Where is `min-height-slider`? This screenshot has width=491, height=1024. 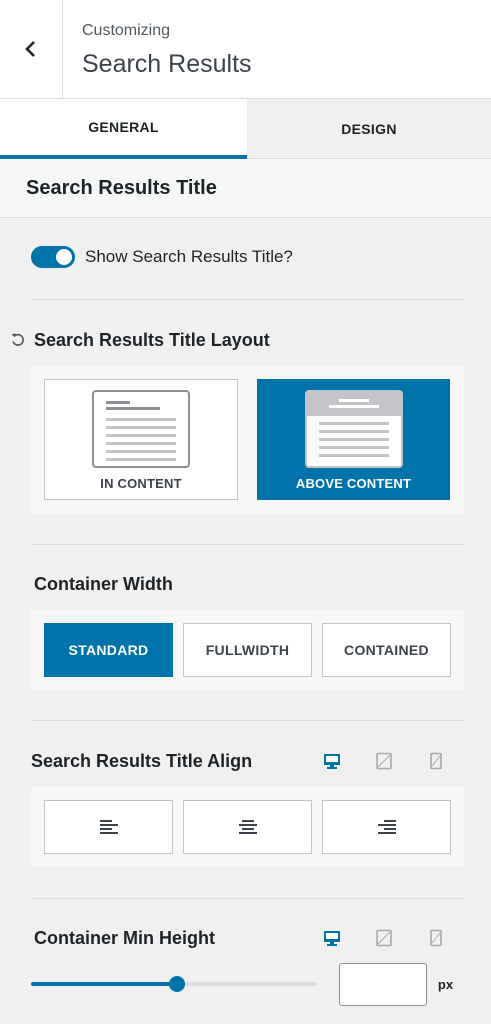 min-height-slider is located at coordinates (174, 984).